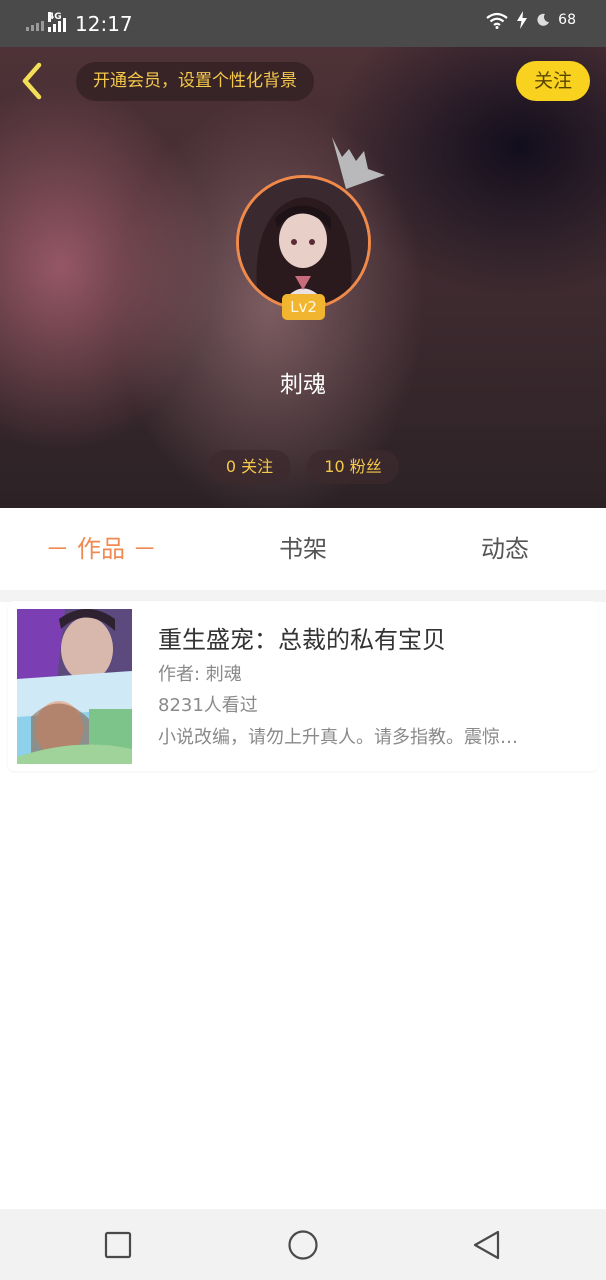 The height and width of the screenshot is (1280, 606). What do you see at coordinates (32, 81) in the screenshot?
I see `back-arrow-icon` at bounding box center [32, 81].